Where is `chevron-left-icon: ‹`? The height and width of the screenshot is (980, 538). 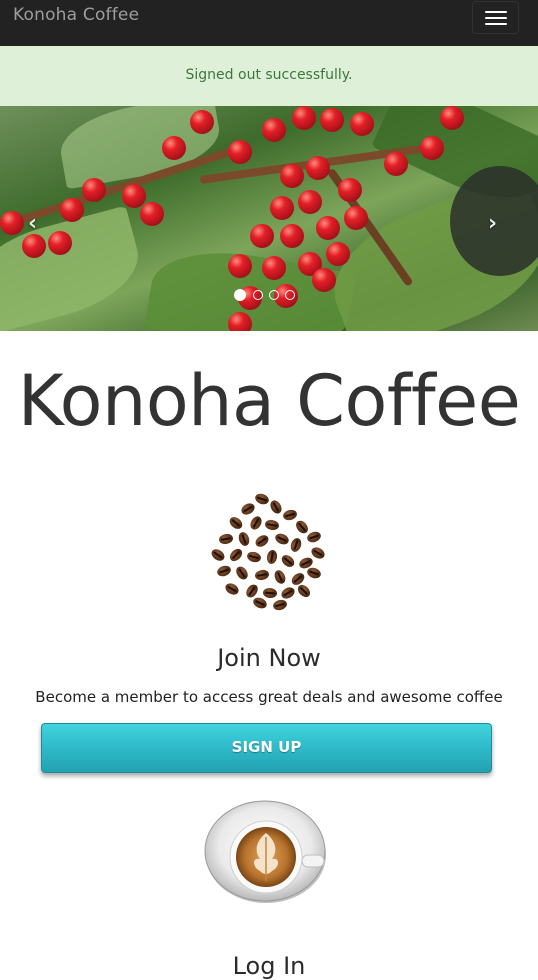
chevron-left-icon: ‹ is located at coordinates (33, 223).